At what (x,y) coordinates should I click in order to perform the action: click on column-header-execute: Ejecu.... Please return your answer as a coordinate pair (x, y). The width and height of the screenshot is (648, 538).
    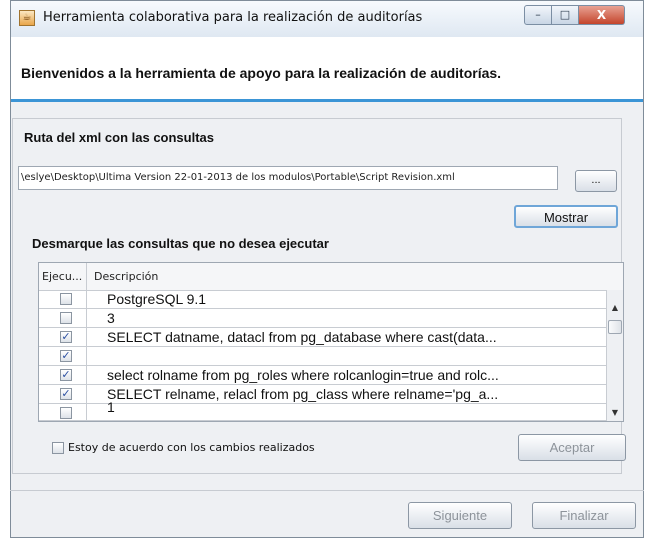
    Looking at the image, I should click on (63, 276).